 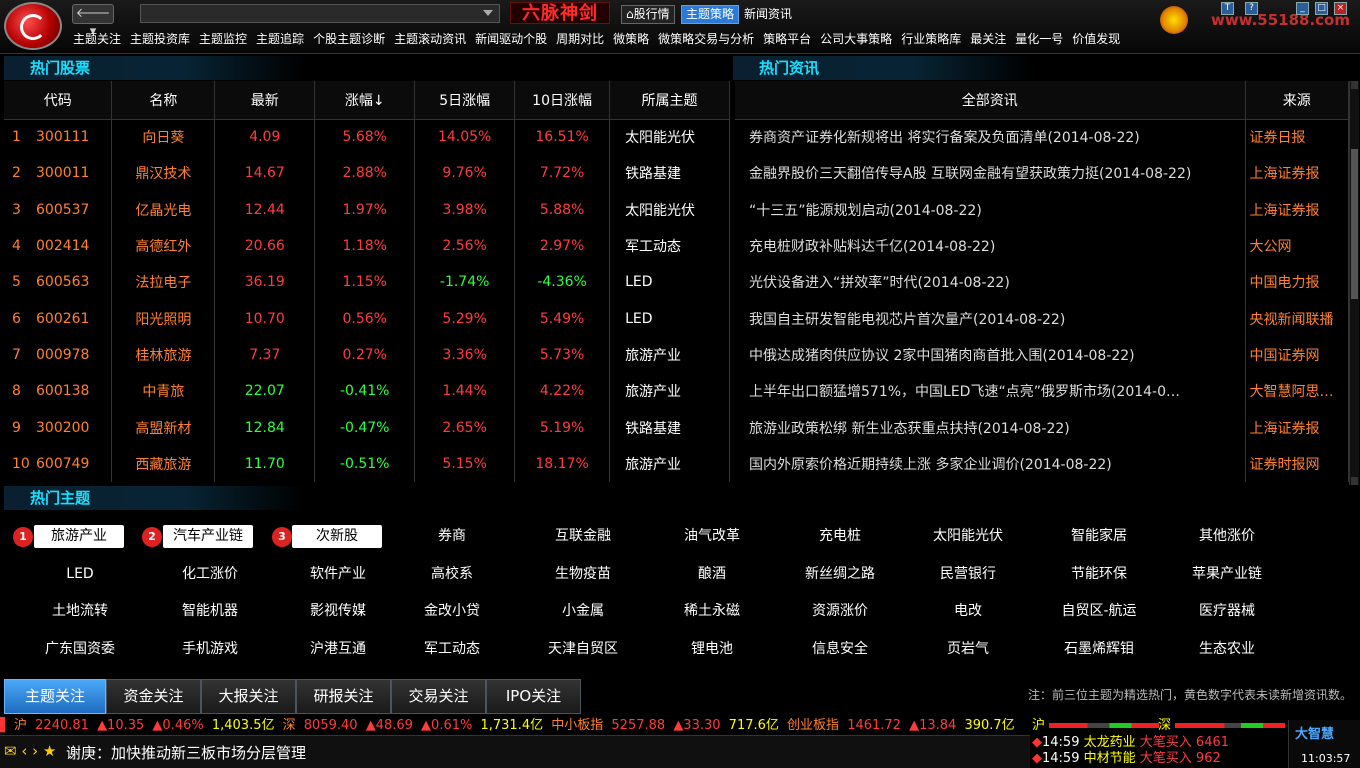 I want to click on theme-item: 软件产业, so click(x=338, y=574).